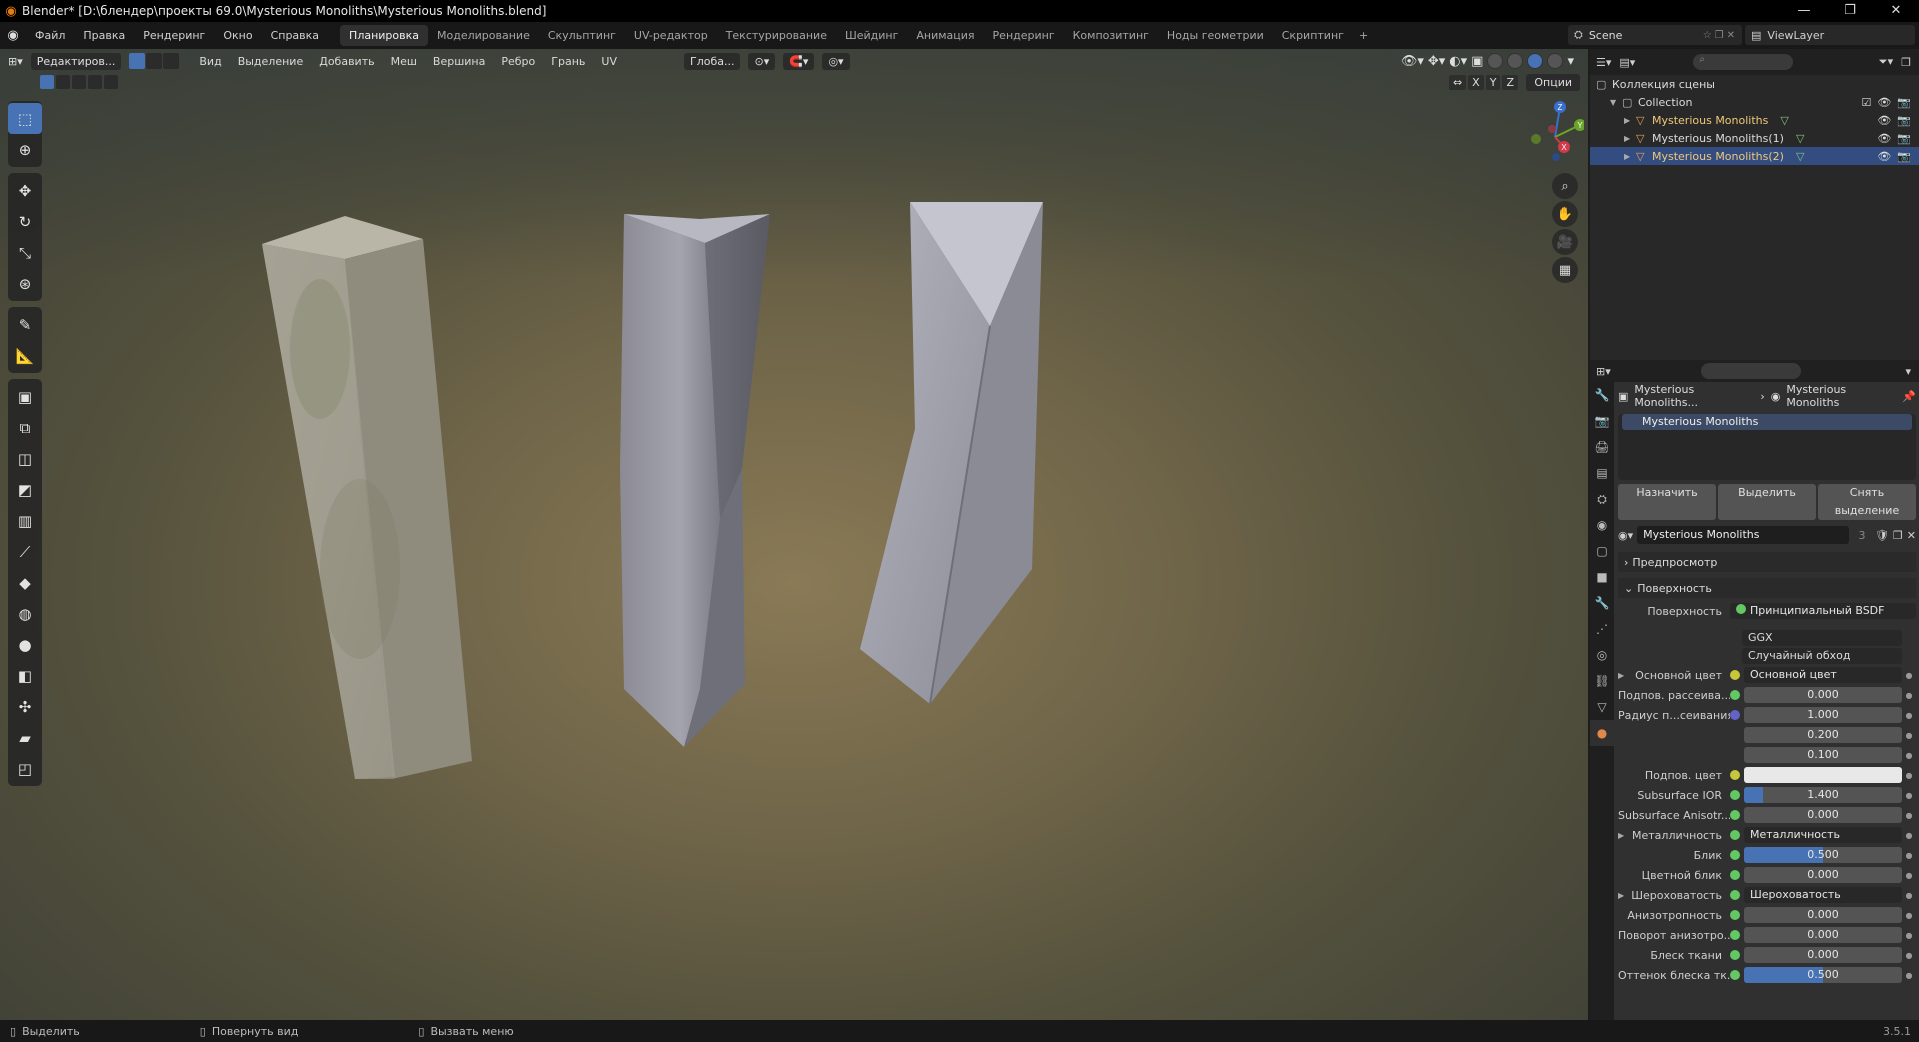  Describe the element at coordinates (1823, 895) in the screenshot. I see `linked-input-field: Шероховатость` at that location.